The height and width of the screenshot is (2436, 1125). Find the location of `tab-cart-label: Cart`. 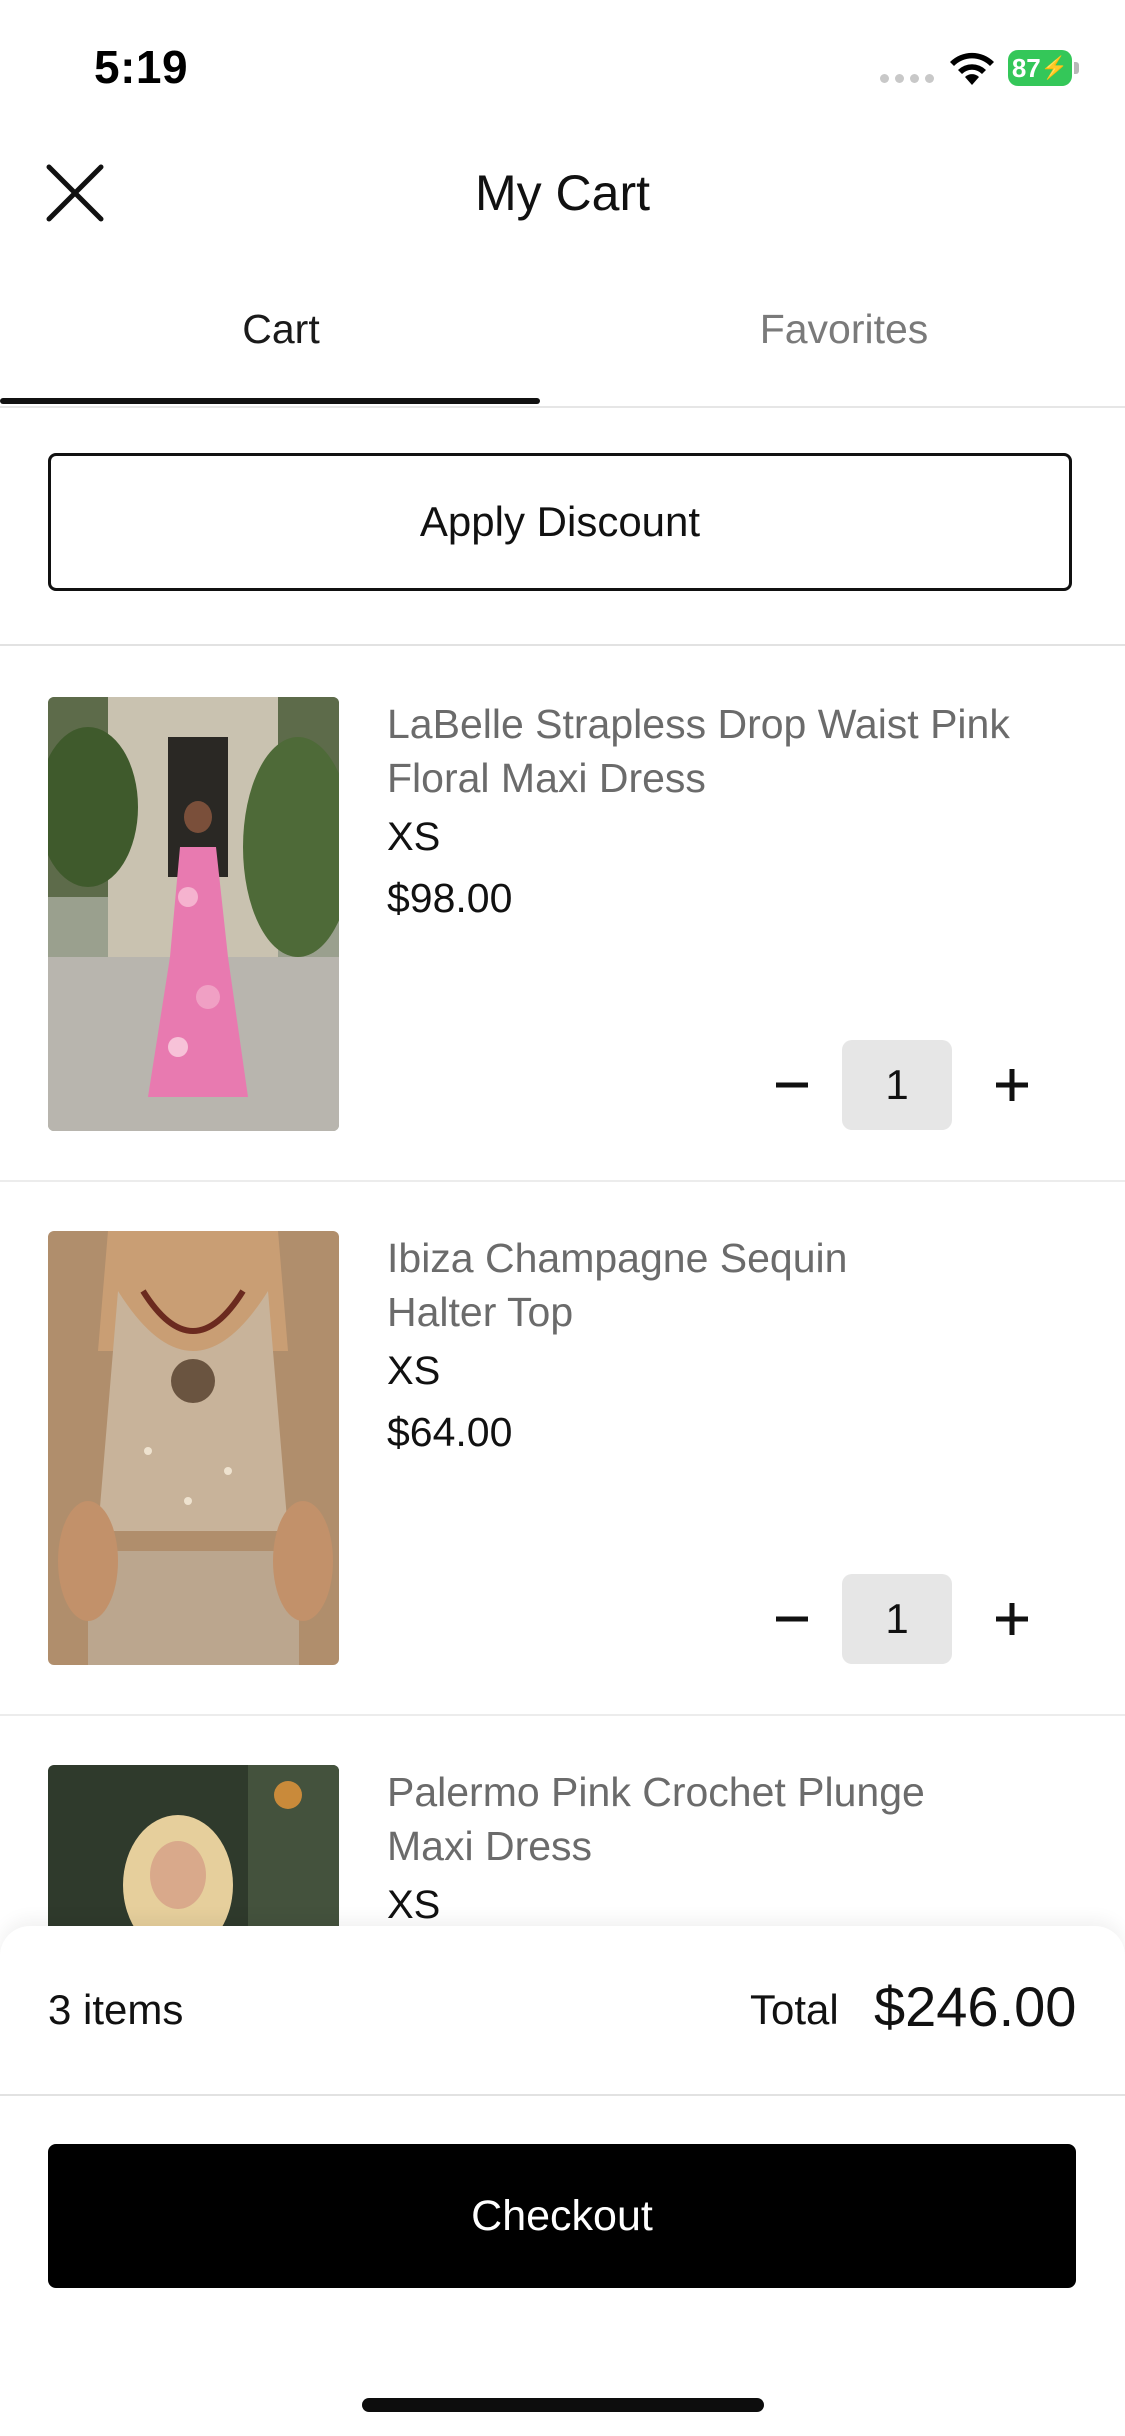

tab-cart-label: Cart is located at coordinates (281, 329).